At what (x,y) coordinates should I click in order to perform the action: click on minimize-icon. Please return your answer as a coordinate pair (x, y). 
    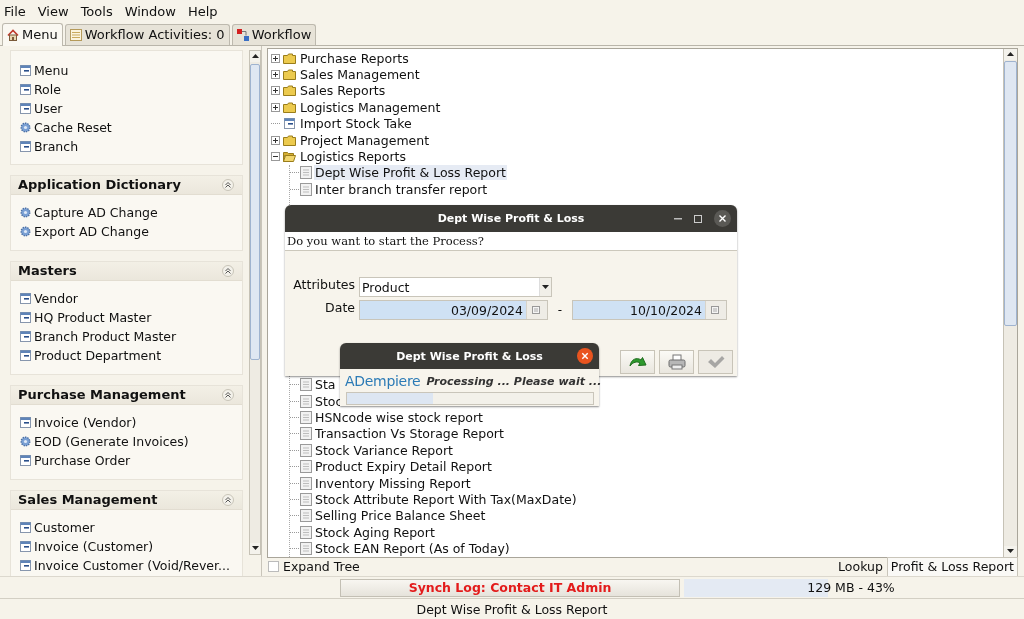
    Looking at the image, I should click on (678, 218).